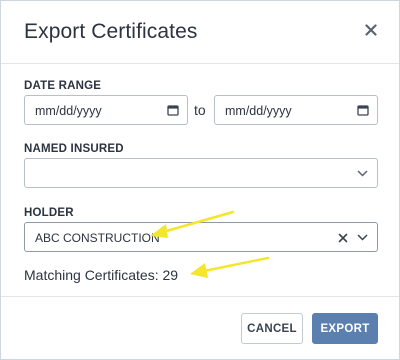  Describe the element at coordinates (343, 238) in the screenshot. I see `clear-icon` at that location.